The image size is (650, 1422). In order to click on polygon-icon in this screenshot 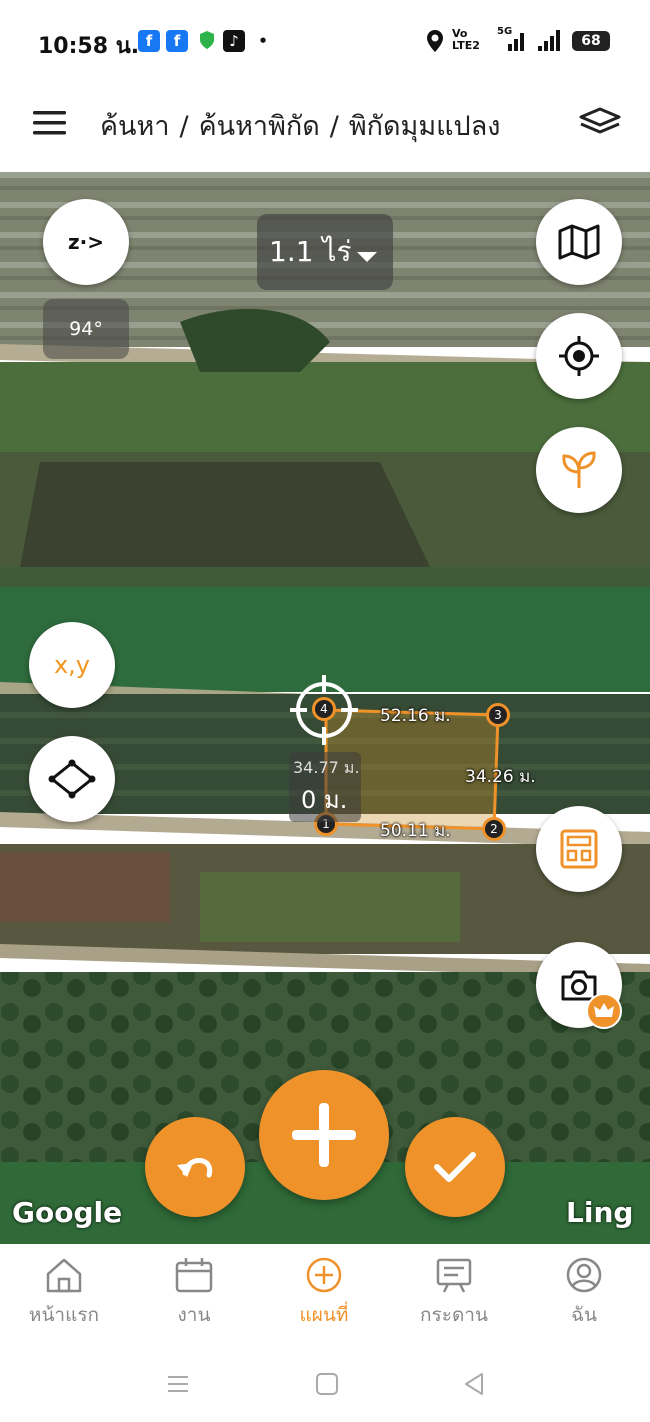, I will do `click(72, 779)`.